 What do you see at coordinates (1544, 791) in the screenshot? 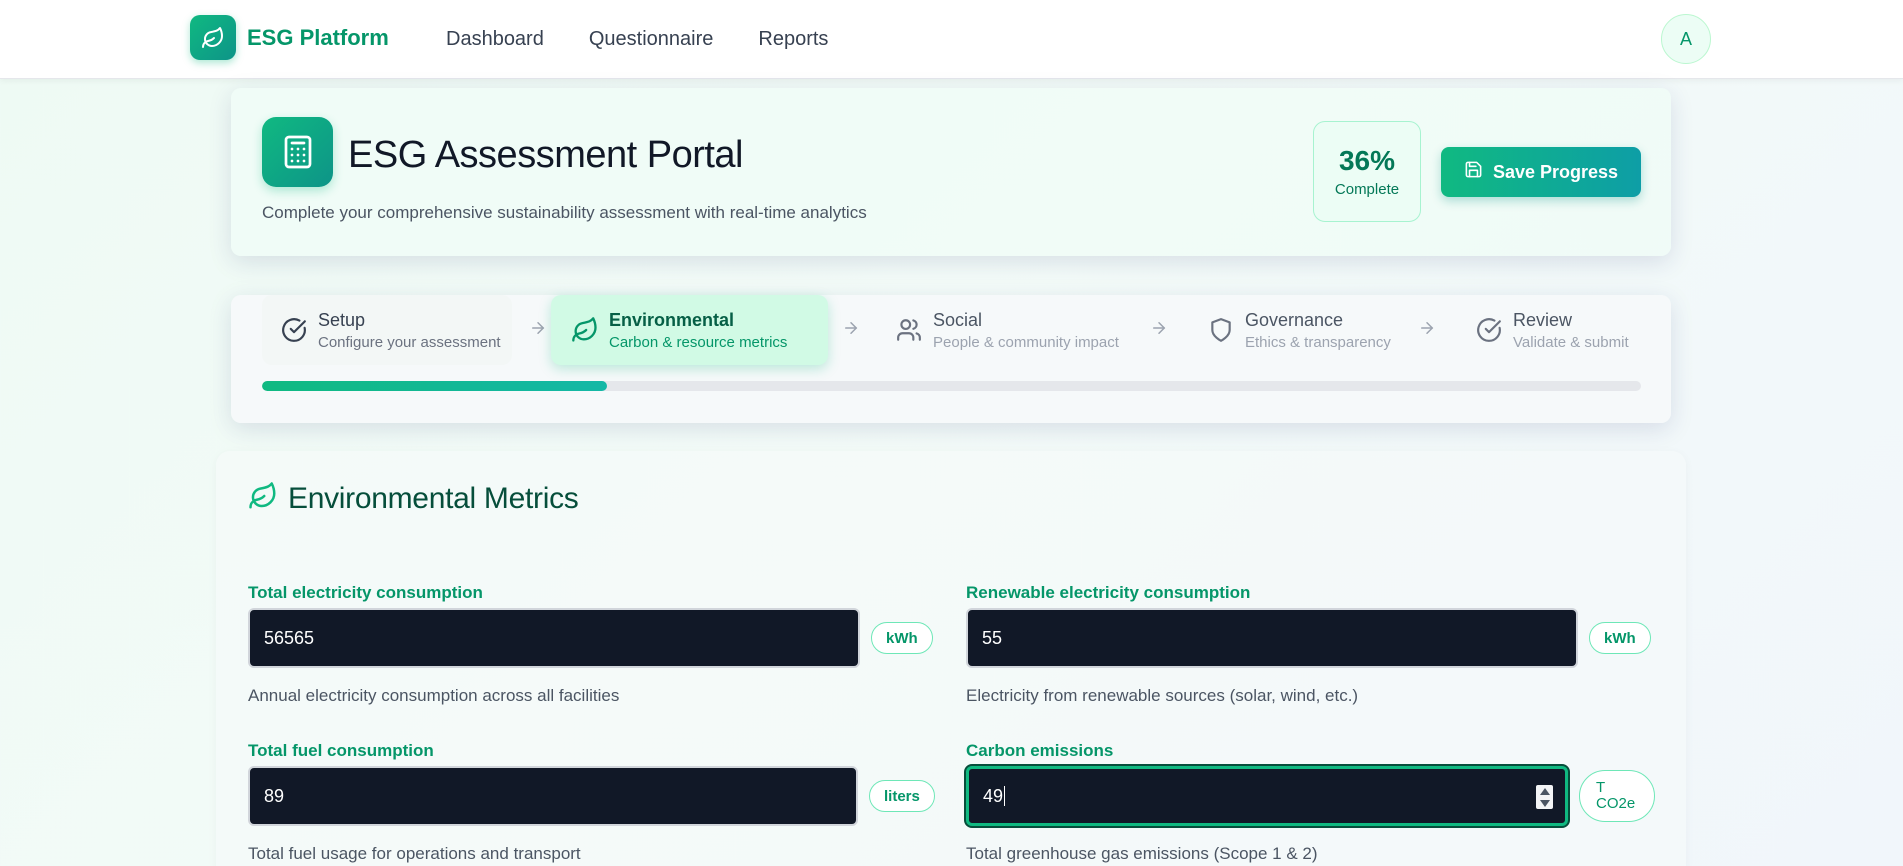
I see `spinner-up-icon` at bounding box center [1544, 791].